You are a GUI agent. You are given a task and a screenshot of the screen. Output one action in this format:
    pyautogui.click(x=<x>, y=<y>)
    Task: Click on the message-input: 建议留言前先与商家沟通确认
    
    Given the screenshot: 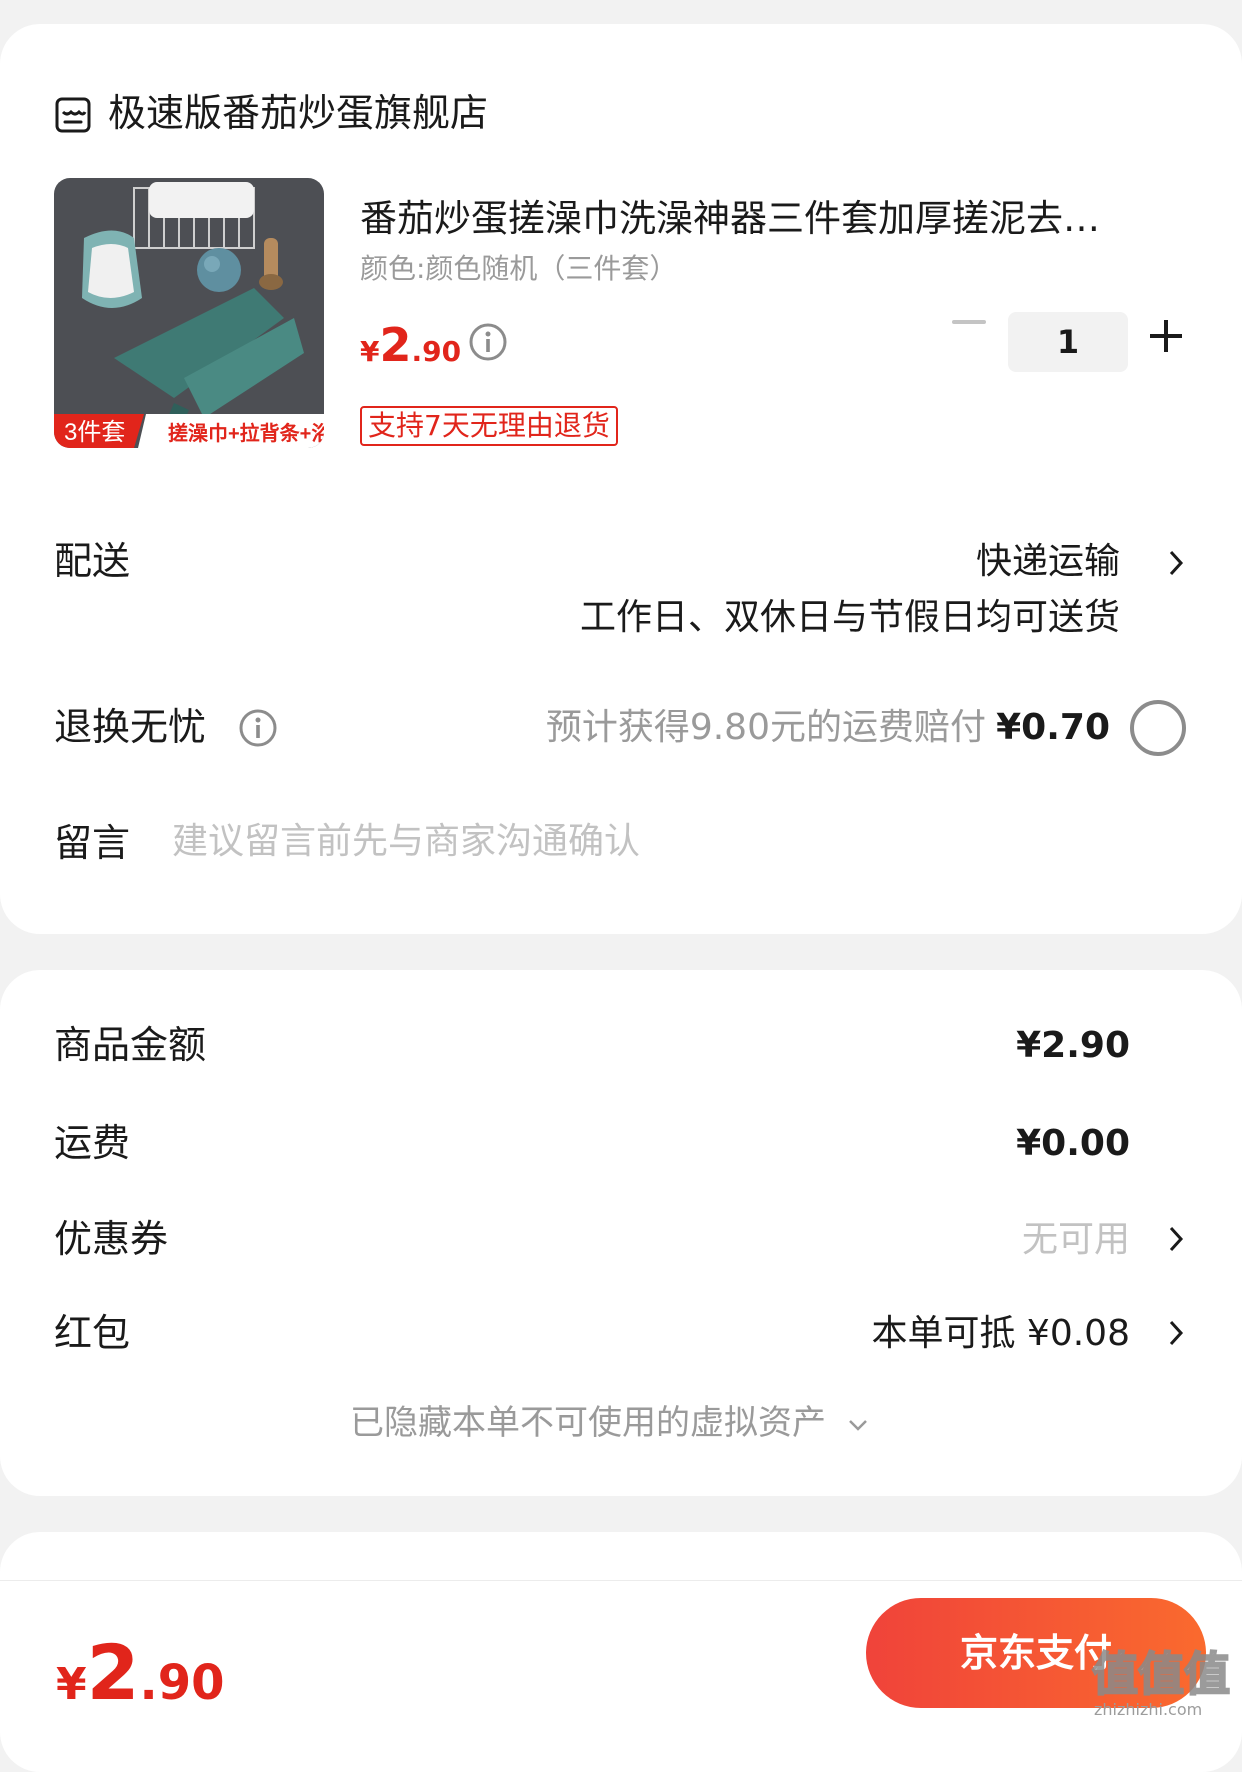 What is the action you would take?
    pyautogui.click(x=406, y=842)
    